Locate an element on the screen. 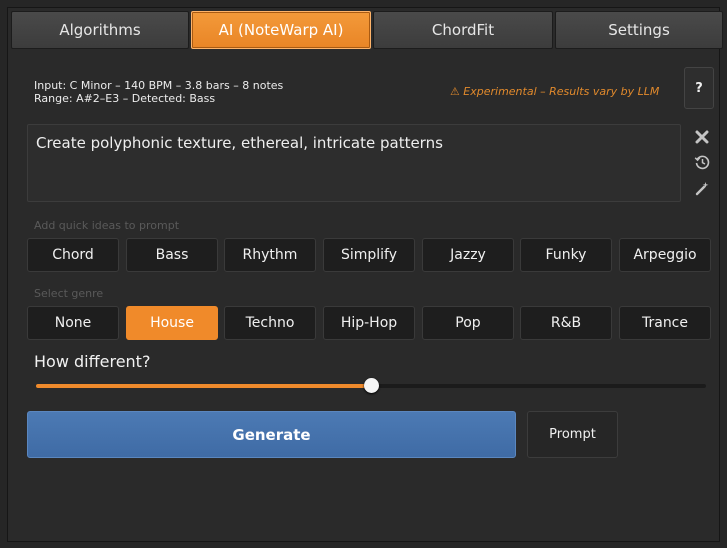 The image size is (727, 548). genre-rnb: R&B is located at coordinates (566, 323).